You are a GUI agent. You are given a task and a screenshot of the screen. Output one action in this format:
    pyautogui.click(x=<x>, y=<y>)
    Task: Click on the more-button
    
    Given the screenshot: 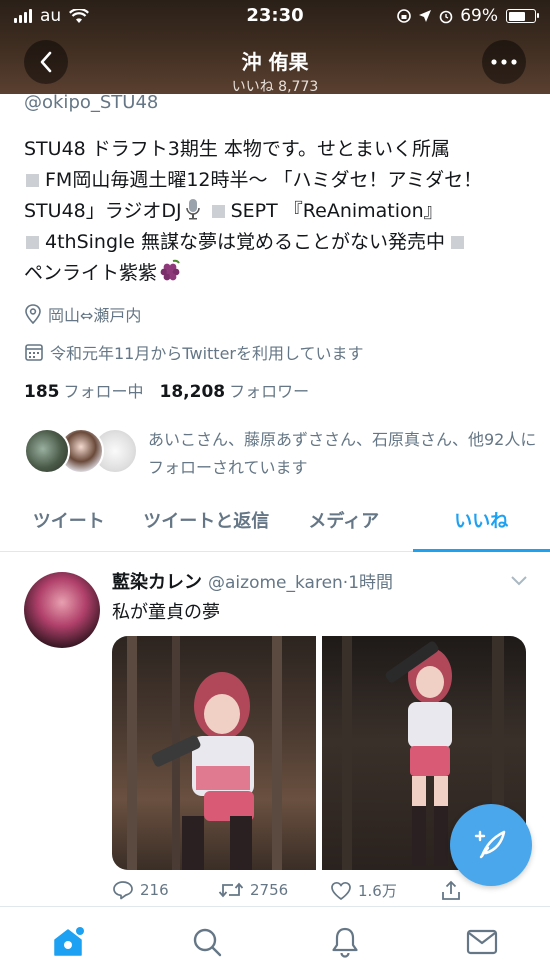 What is the action you would take?
    pyautogui.click(x=504, y=62)
    